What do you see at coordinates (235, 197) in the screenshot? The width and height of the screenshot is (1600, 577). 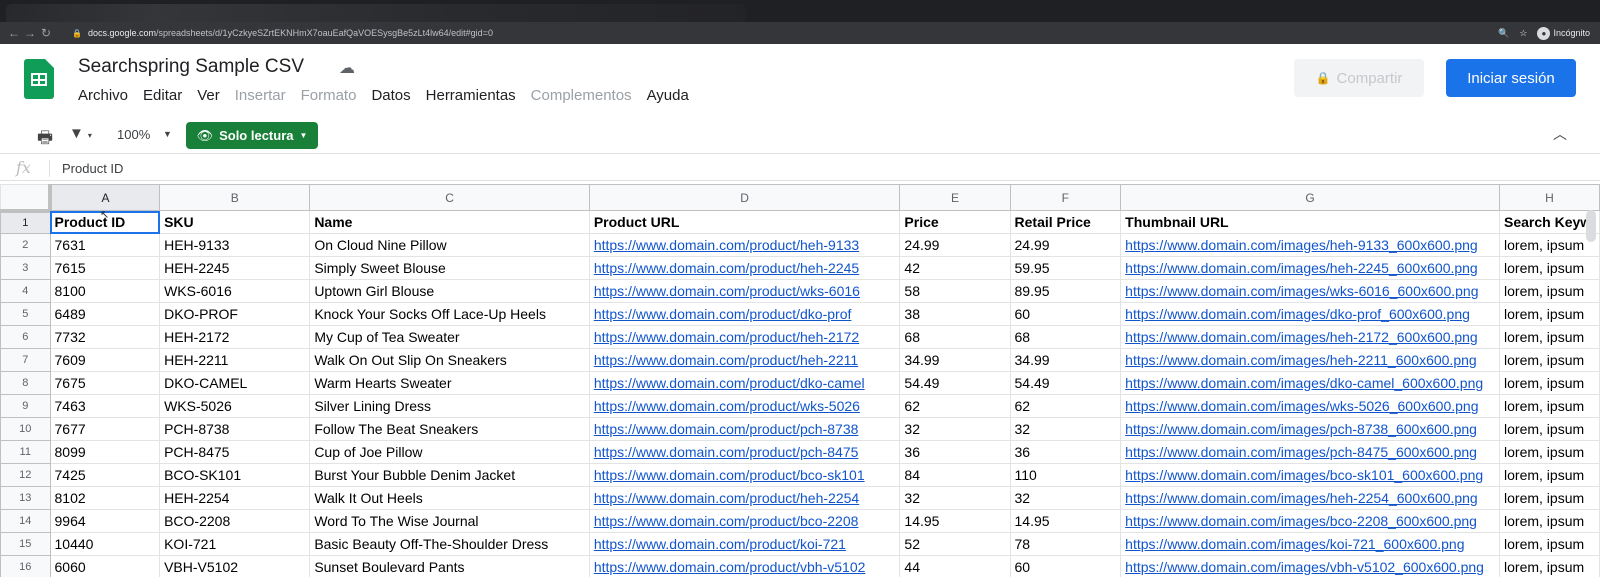 I see `column-header: B` at bounding box center [235, 197].